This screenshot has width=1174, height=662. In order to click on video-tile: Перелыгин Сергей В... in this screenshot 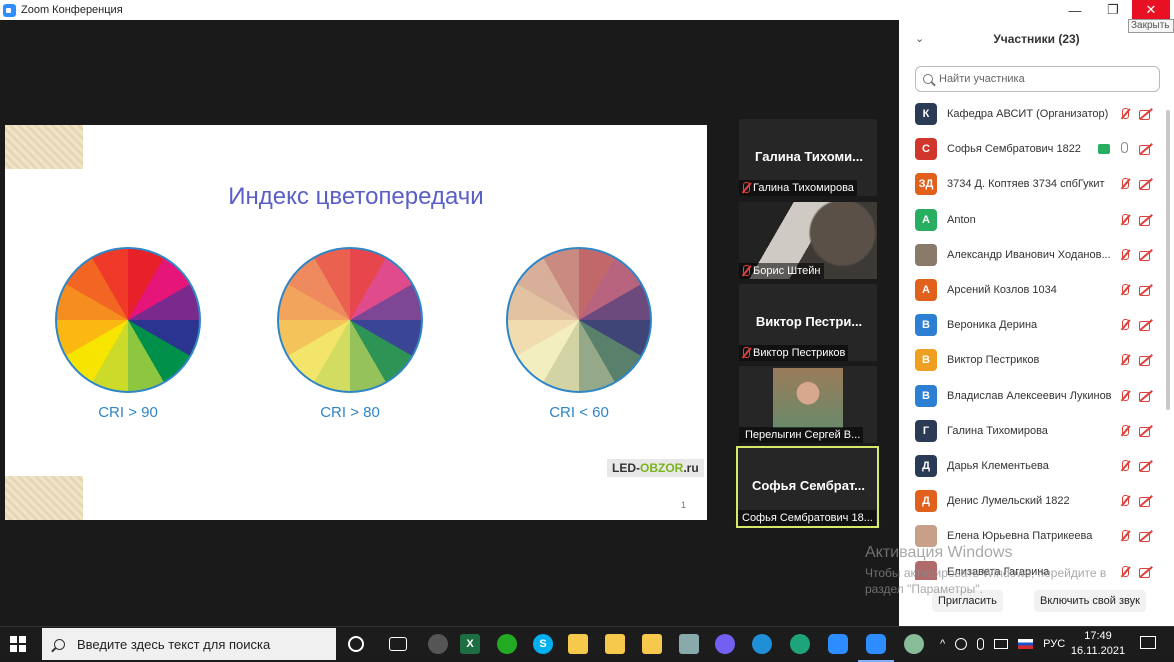, I will do `click(808, 404)`.